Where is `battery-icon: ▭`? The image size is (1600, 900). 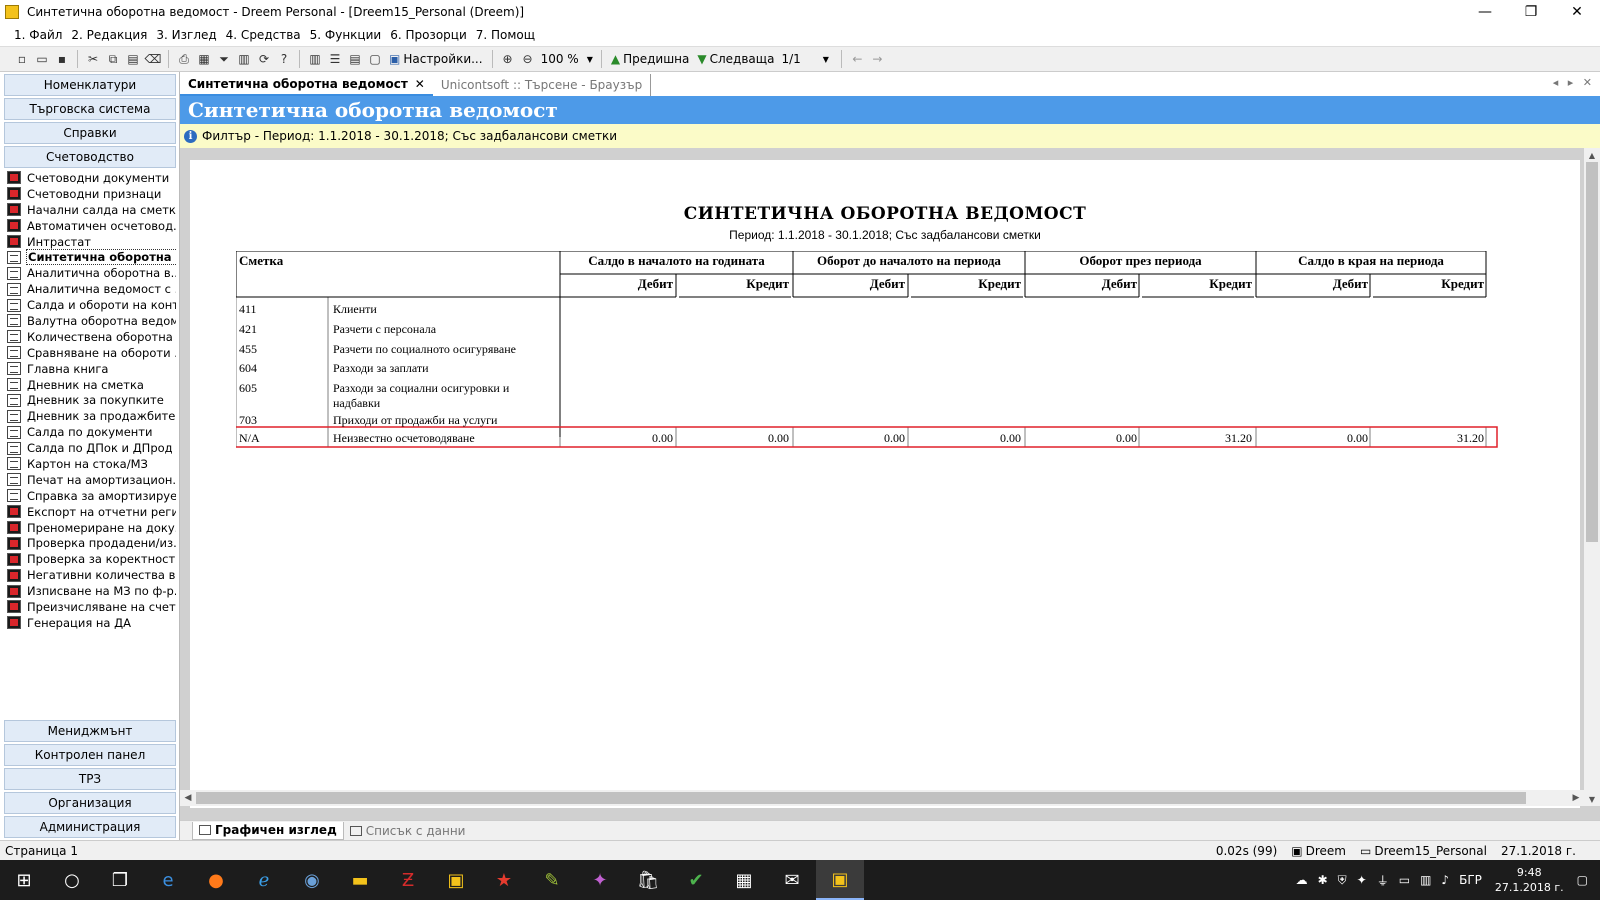
battery-icon: ▭ is located at coordinates (1404, 880).